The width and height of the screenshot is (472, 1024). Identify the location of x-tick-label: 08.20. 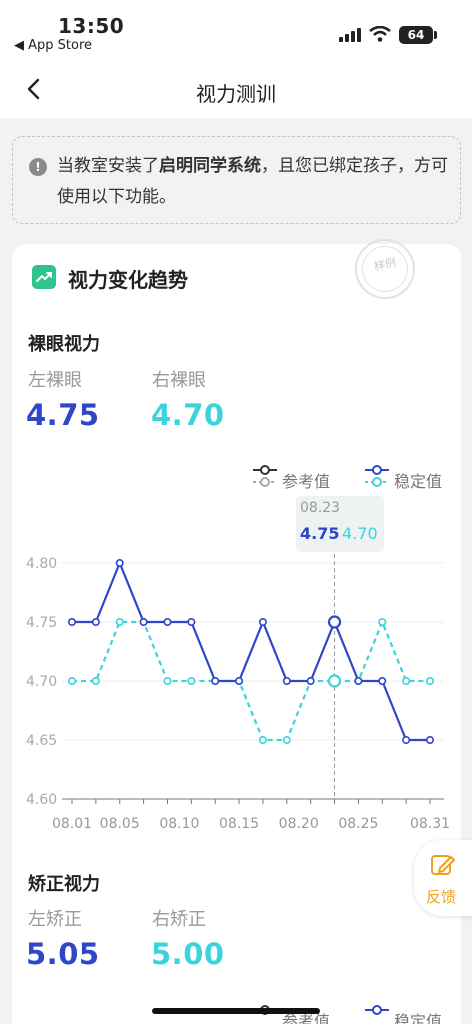
(299, 824).